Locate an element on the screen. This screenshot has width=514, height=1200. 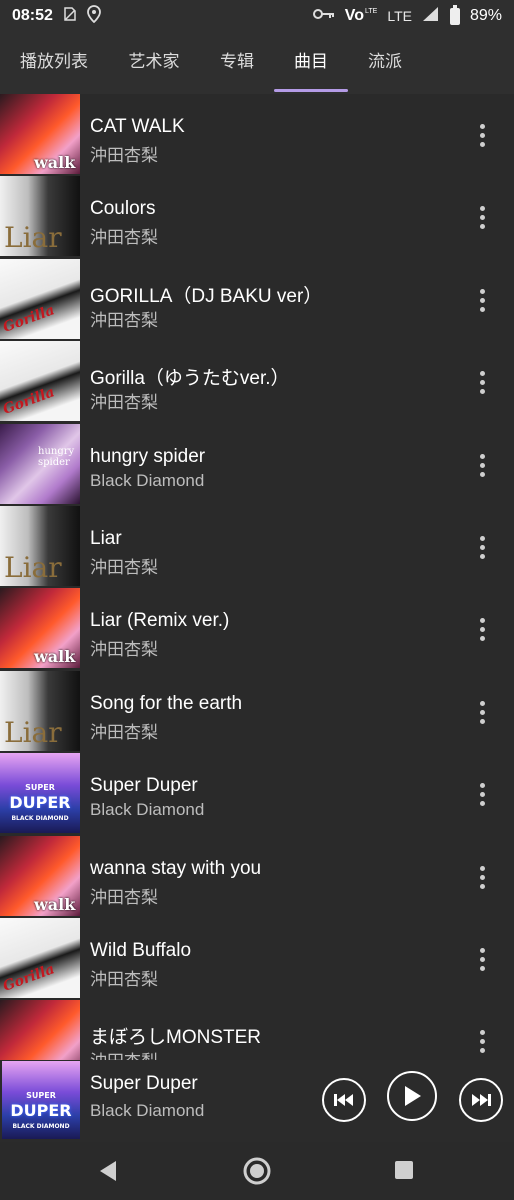
now-playing-title: Super Duper is located at coordinates (144, 1083).